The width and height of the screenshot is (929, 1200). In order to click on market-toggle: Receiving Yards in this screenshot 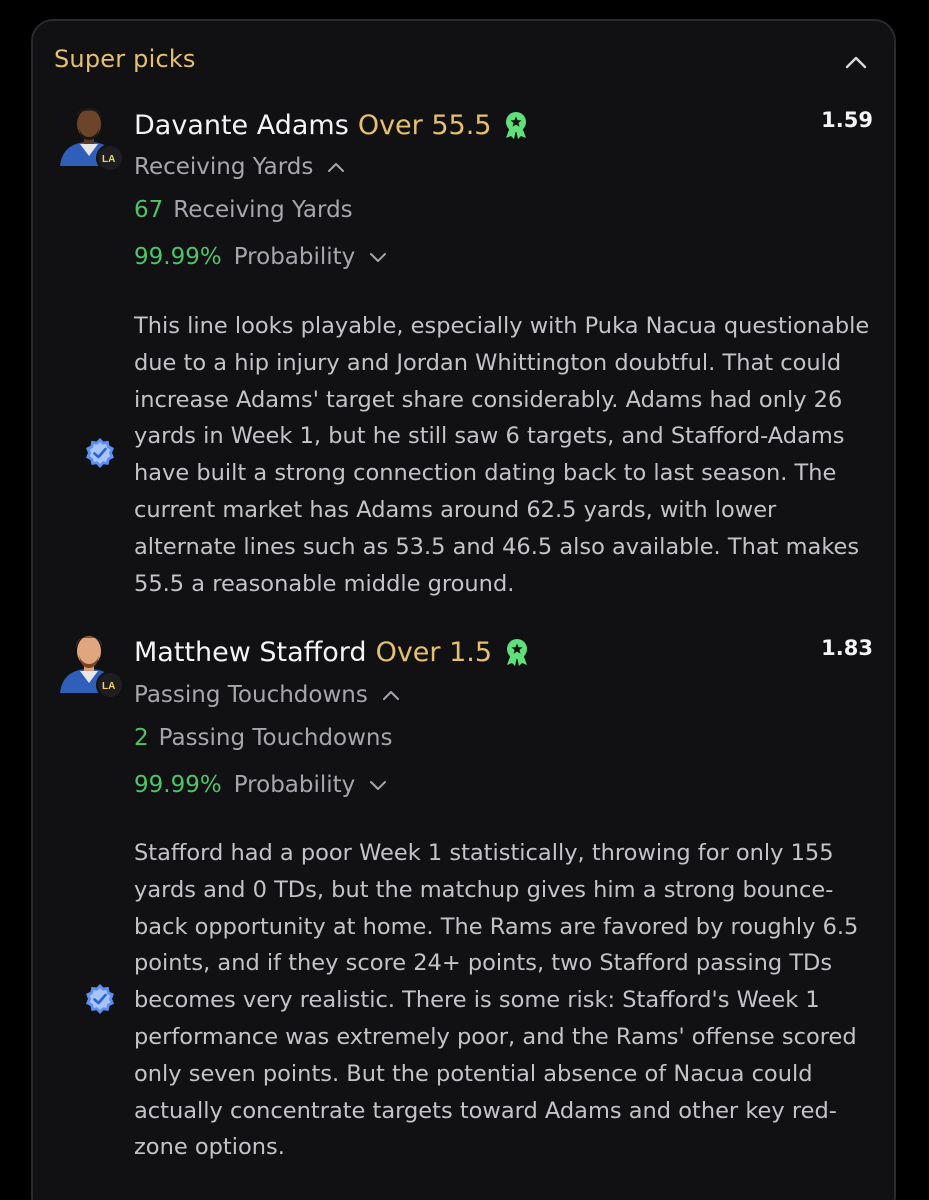, I will do `click(239, 167)`.